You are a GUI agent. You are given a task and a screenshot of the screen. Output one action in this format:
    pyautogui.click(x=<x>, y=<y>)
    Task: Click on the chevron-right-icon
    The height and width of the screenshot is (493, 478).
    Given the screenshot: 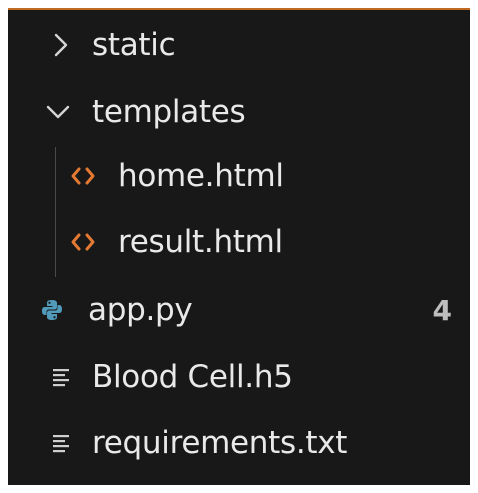 What is the action you would take?
    pyautogui.click(x=61, y=45)
    